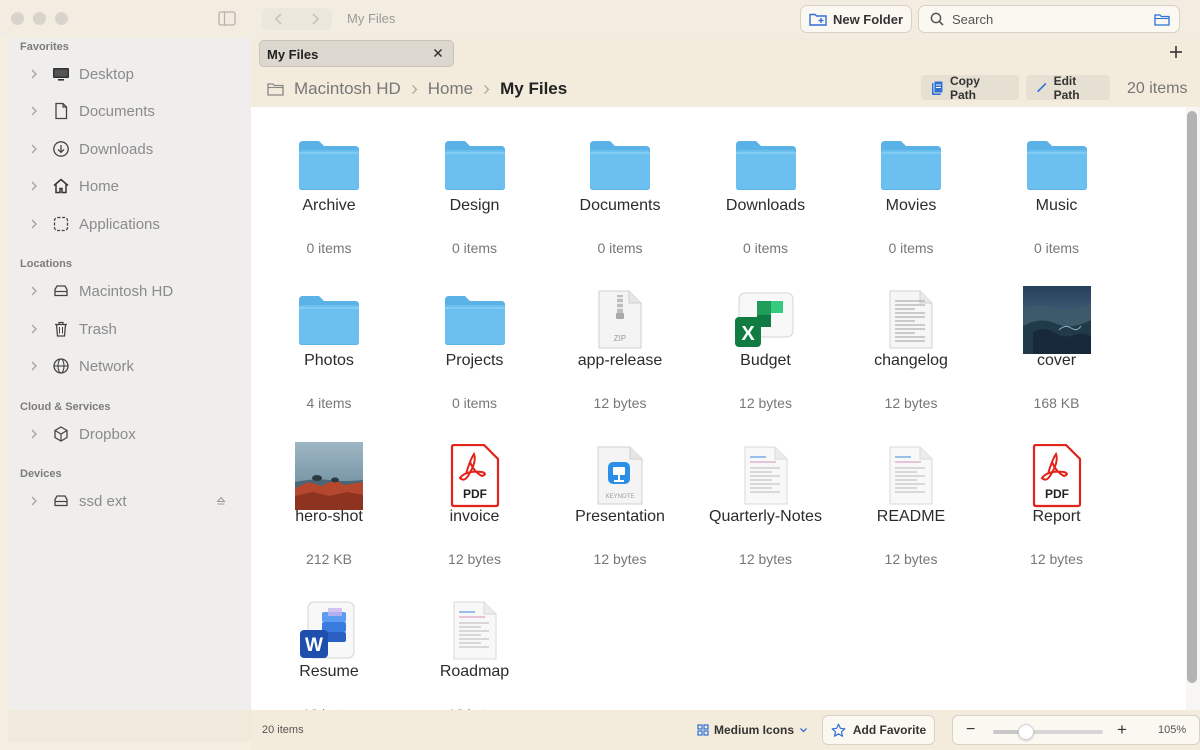  Describe the element at coordinates (279, 19) in the screenshot. I see `back-icon` at that location.